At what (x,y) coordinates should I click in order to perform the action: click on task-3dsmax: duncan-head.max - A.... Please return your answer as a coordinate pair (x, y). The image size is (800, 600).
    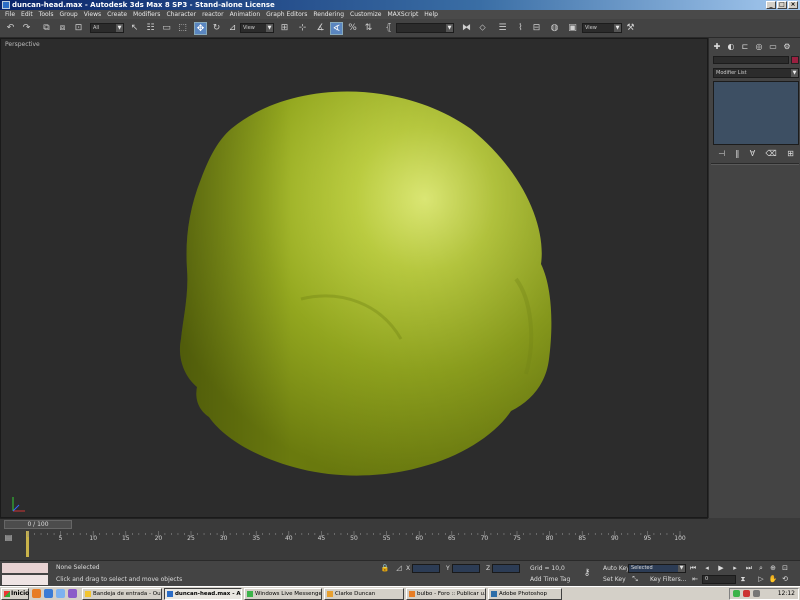
    Looking at the image, I should click on (203, 594).